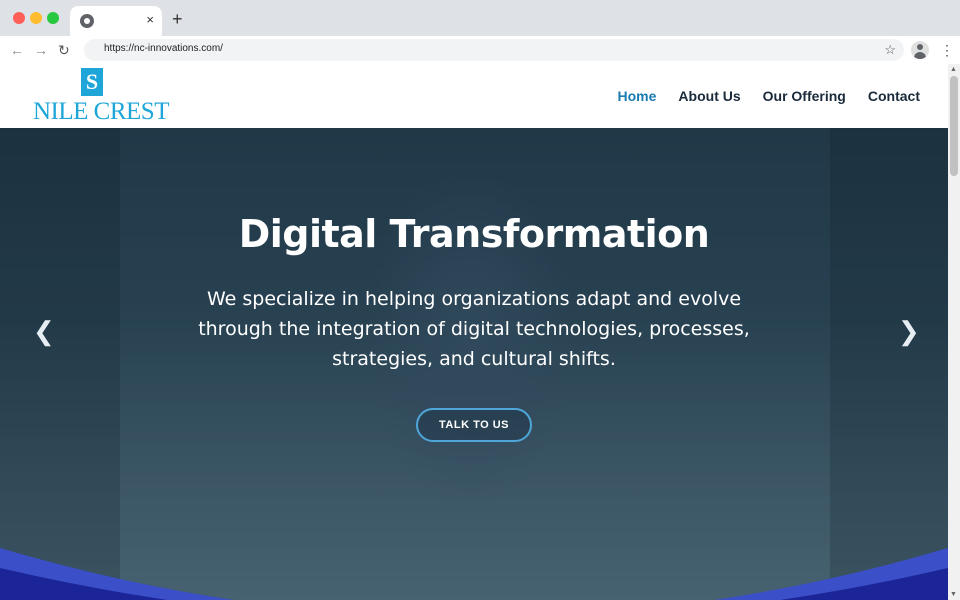 The width and height of the screenshot is (960, 600). I want to click on wave-light, so click(474, 574).